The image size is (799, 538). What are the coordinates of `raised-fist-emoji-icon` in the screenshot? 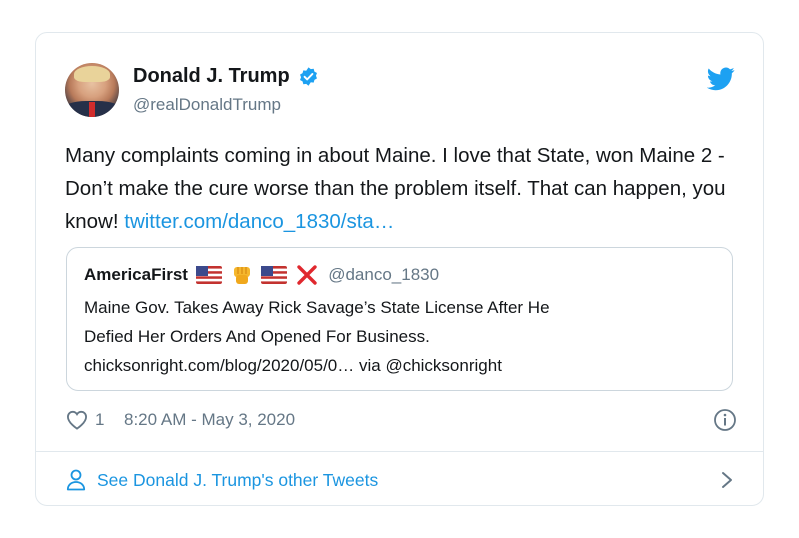 It's located at (241, 275).